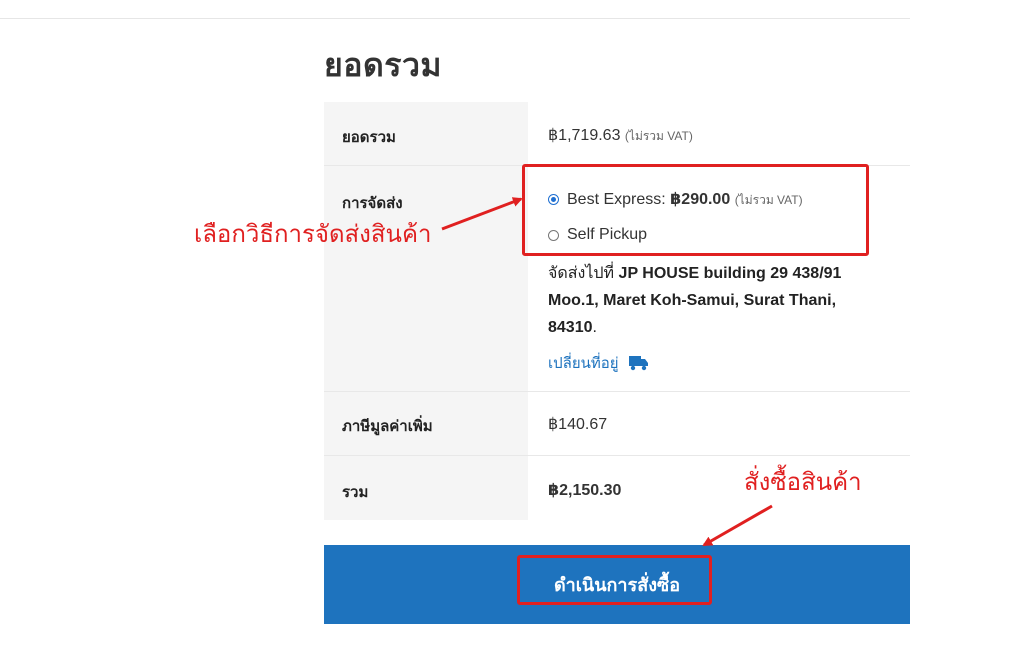  Describe the element at coordinates (426, 278) in the screenshot. I see `shipping-label: การจัดส่ง` at that location.